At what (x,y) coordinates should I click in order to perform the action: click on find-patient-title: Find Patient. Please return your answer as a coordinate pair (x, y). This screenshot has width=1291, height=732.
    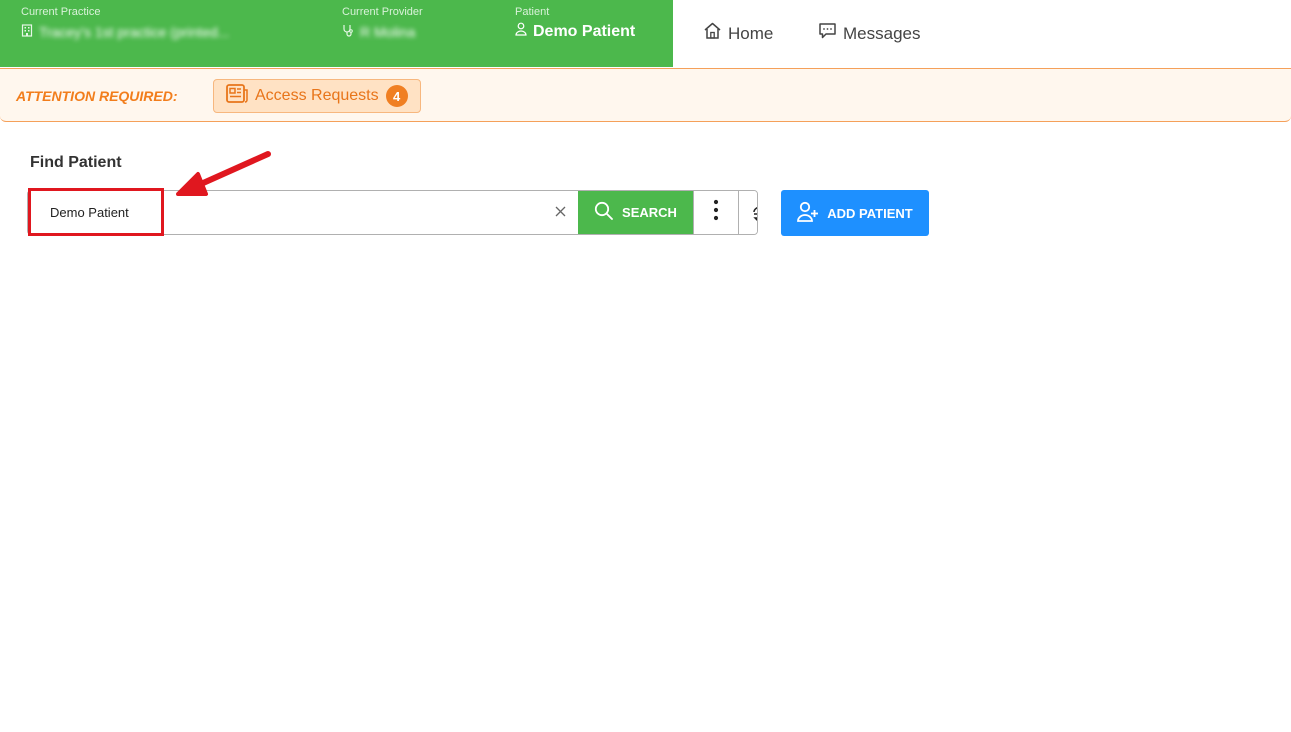
    Looking at the image, I should click on (76, 162).